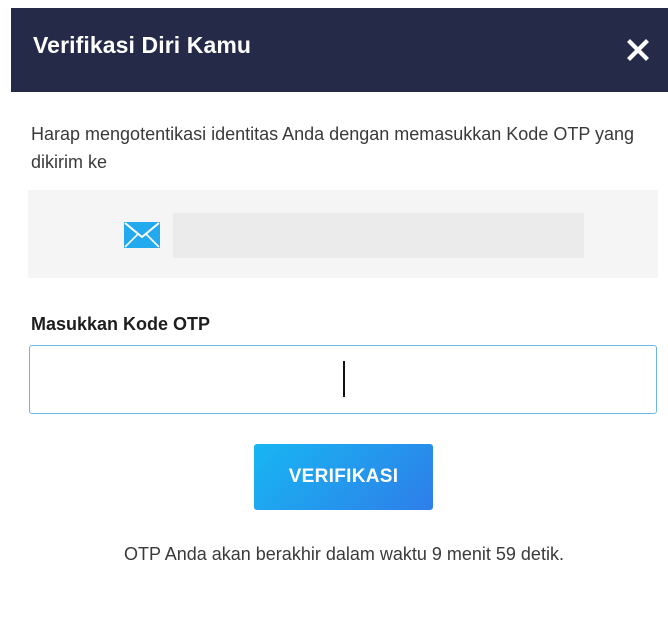 The width and height of the screenshot is (668, 622). I want to click on otp-label: Masukkan Kode OTP, so click(121, 324).